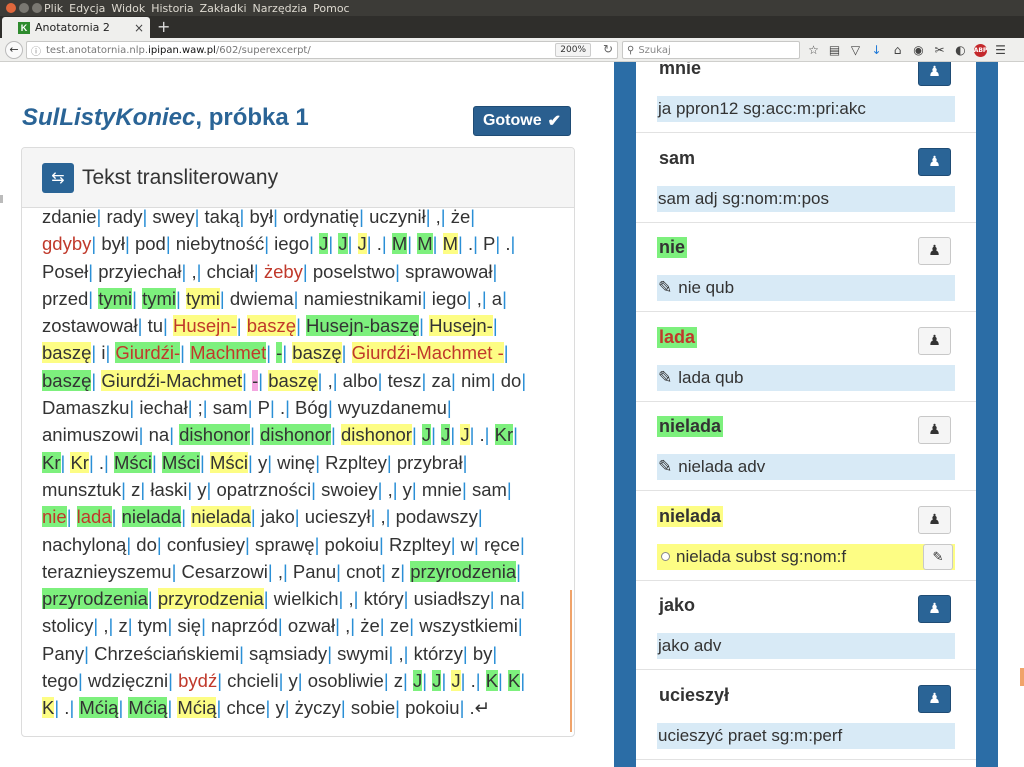  I want to click on token: Giurdźi-Machmet -, so click(427, 353).